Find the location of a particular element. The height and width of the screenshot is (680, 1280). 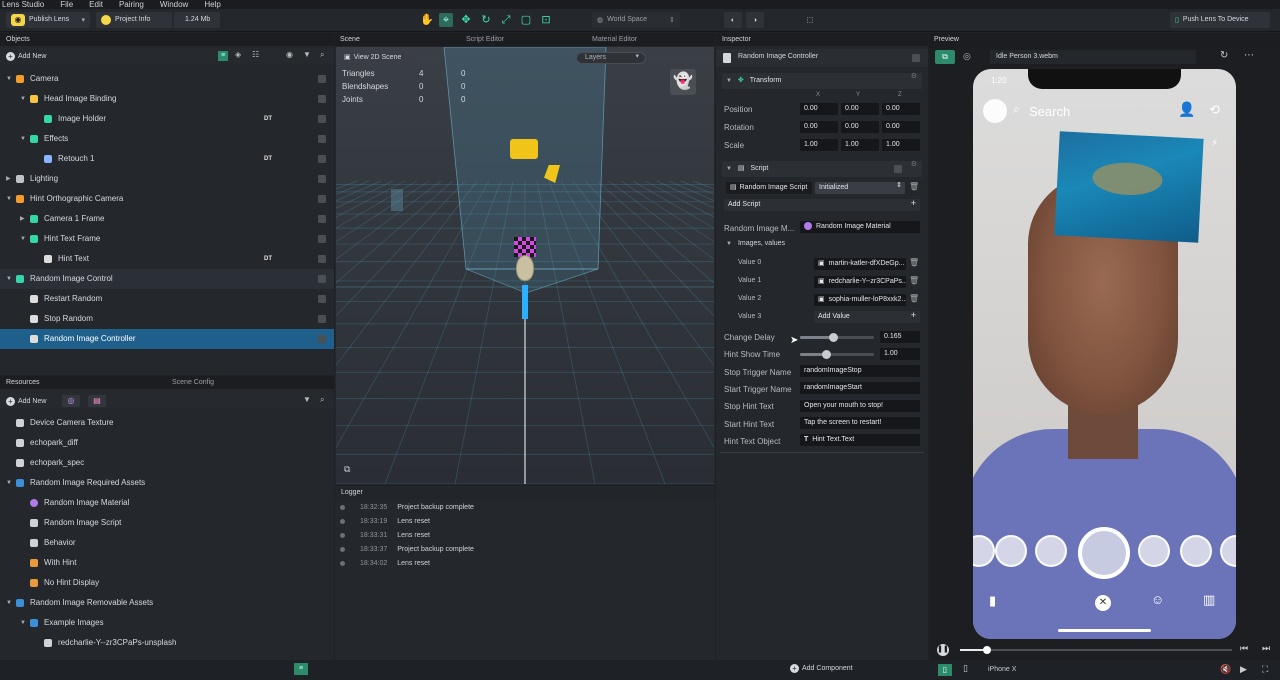

flash-icon: ⚡ is located at coordinates (1214, 144).